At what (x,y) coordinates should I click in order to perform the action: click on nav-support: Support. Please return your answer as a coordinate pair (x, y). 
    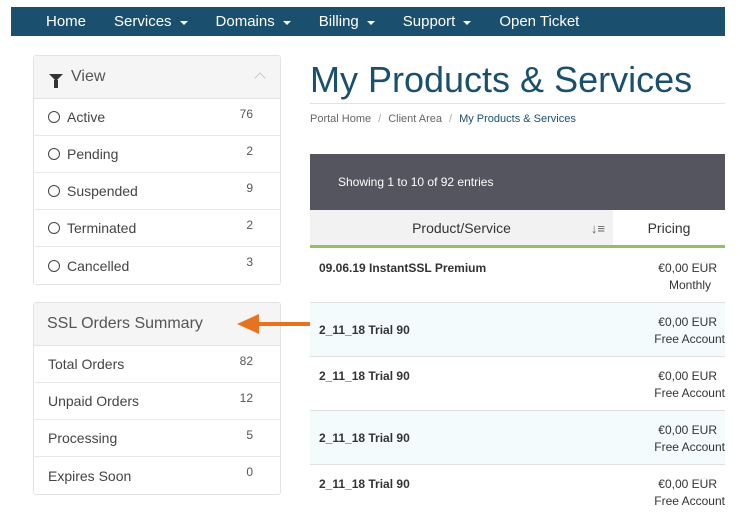
    Looking at the image, I should click on (437, 21).